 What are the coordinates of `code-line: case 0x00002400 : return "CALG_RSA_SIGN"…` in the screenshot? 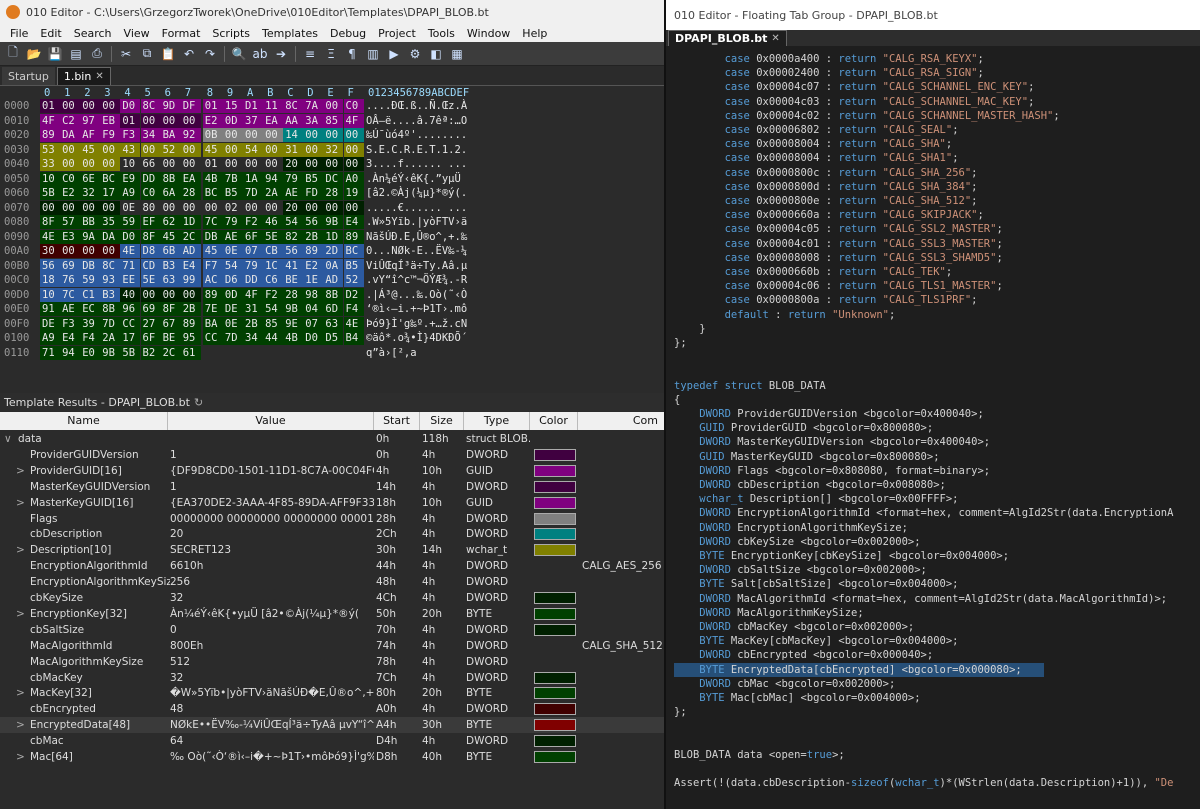 It's located at (829, 73).